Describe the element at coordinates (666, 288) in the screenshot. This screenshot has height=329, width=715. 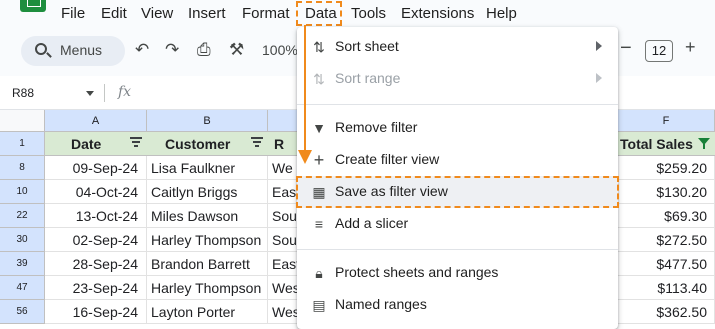
I see `total-sales-cell: $113.40` at that location.